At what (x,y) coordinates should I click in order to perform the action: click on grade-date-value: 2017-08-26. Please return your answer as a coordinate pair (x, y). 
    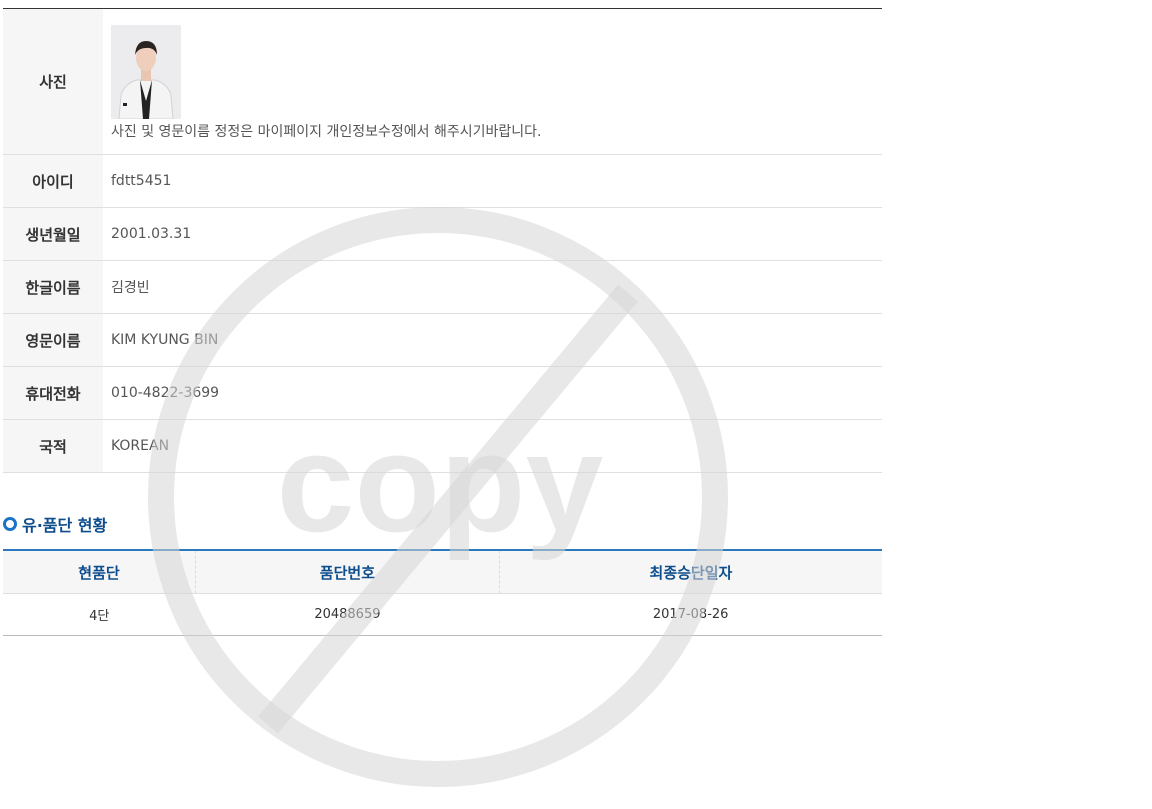
    Looking at the image, I should click on (690, 614).